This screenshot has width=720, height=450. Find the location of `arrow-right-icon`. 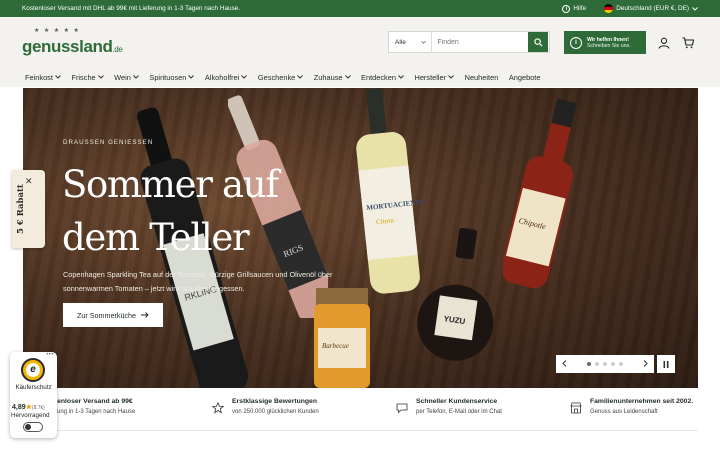

arrow-right-icon is located at coordinates (145, 315).